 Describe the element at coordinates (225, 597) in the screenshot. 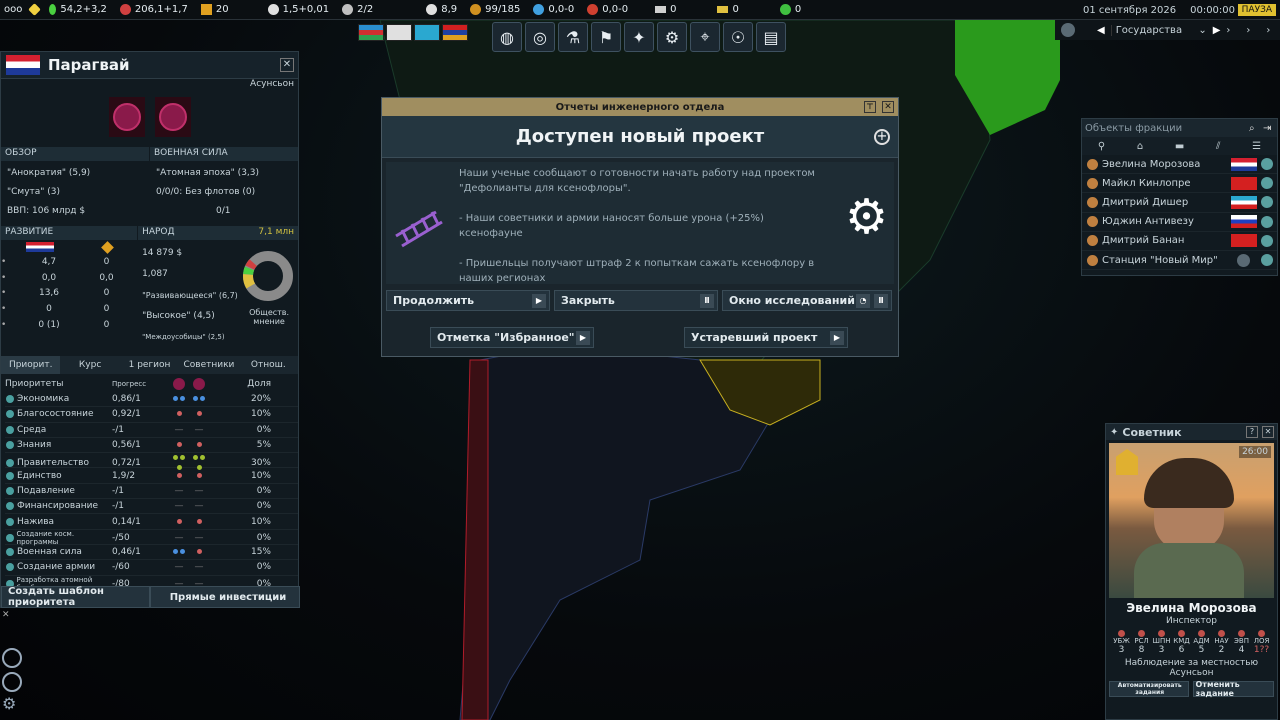

I see `direct-investment-button: Прямые инвестиции` at that location.